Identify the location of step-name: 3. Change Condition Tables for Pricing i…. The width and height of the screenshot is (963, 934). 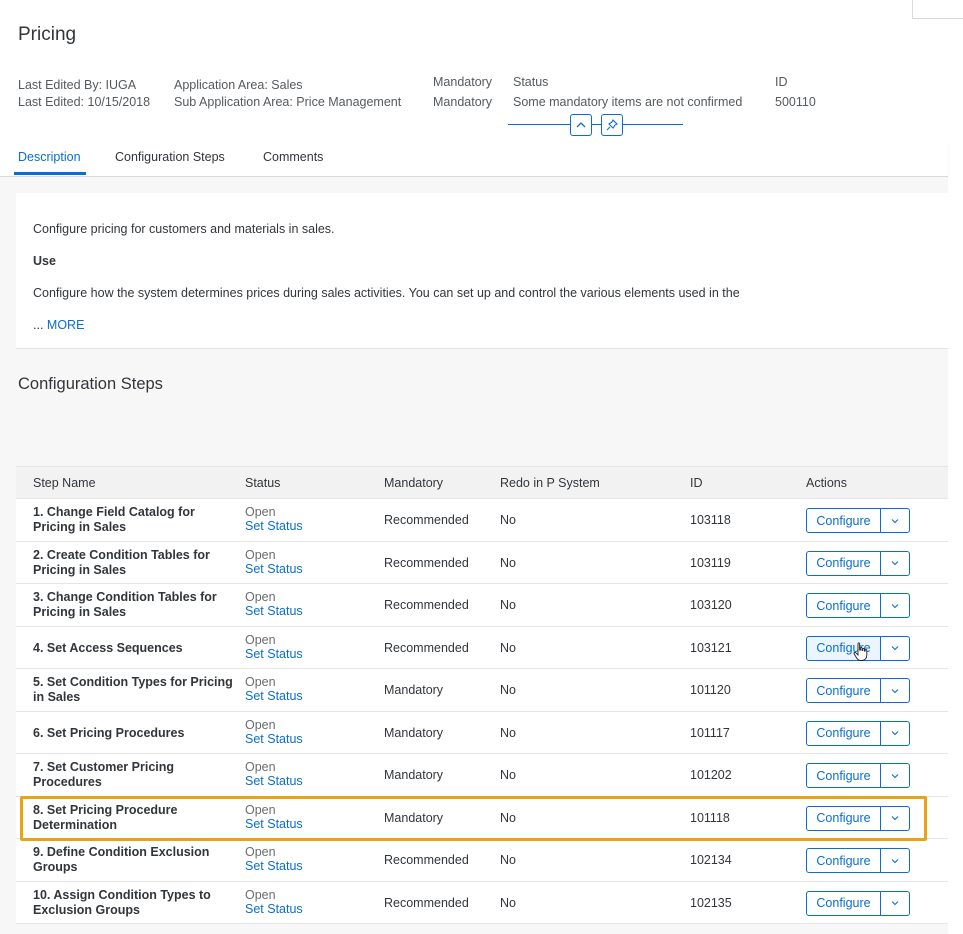
(125, 604).